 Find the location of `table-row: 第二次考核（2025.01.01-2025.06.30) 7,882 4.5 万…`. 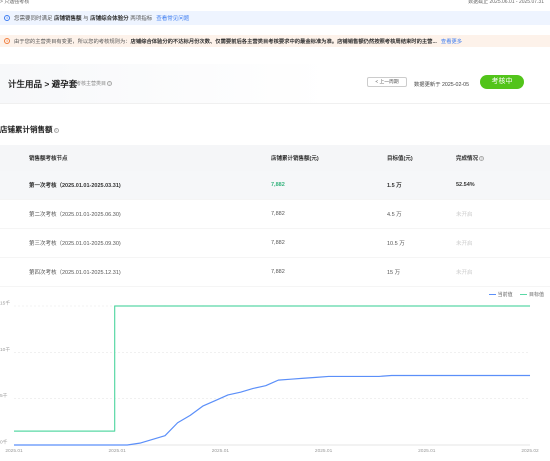

table-row: 第二次考核（2025.01.01-2025.06.30) 7,882 4.5 万… is located at coordinates (275, 214).